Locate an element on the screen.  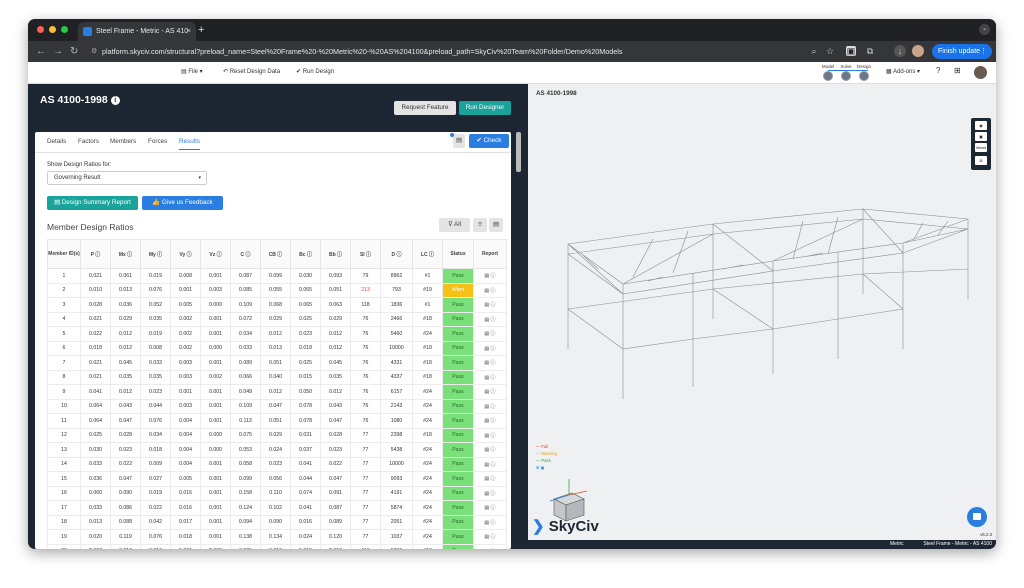
check-button: ✔ Check is located at coordinates (489, 141).